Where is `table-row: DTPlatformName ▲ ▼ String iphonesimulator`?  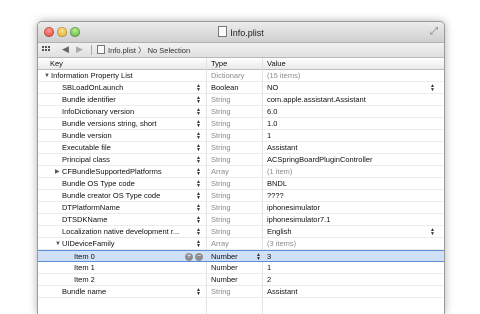 table-row: DTPlatformName ▲ ▼ String iphonesimulator is located at coordinates (241, 208).